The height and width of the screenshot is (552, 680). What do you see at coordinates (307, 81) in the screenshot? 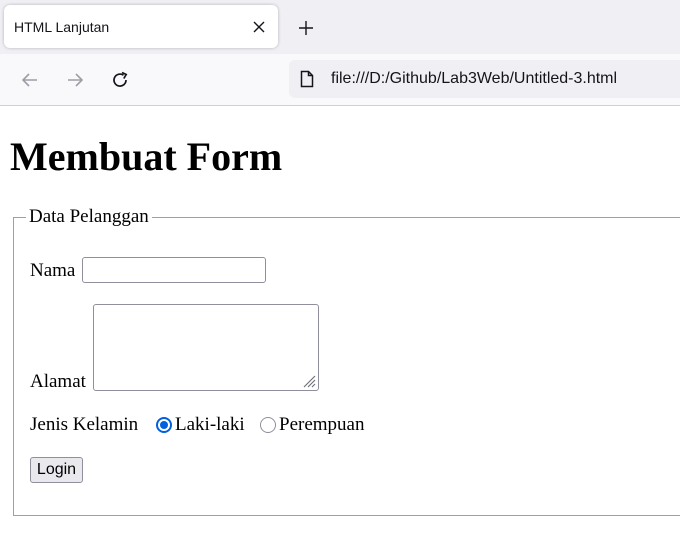
I see `page-icon` at bounding box center [307, 81].